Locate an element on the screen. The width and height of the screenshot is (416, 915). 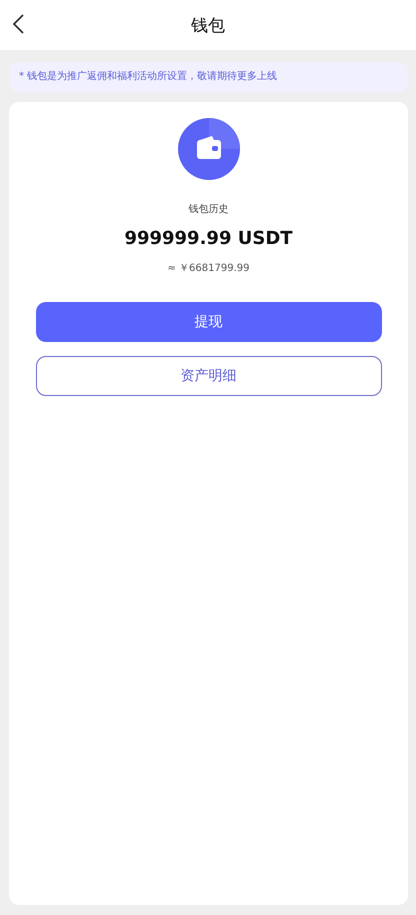
balance-amount: 999999.99 USDT is located at coordinates (208, 238).